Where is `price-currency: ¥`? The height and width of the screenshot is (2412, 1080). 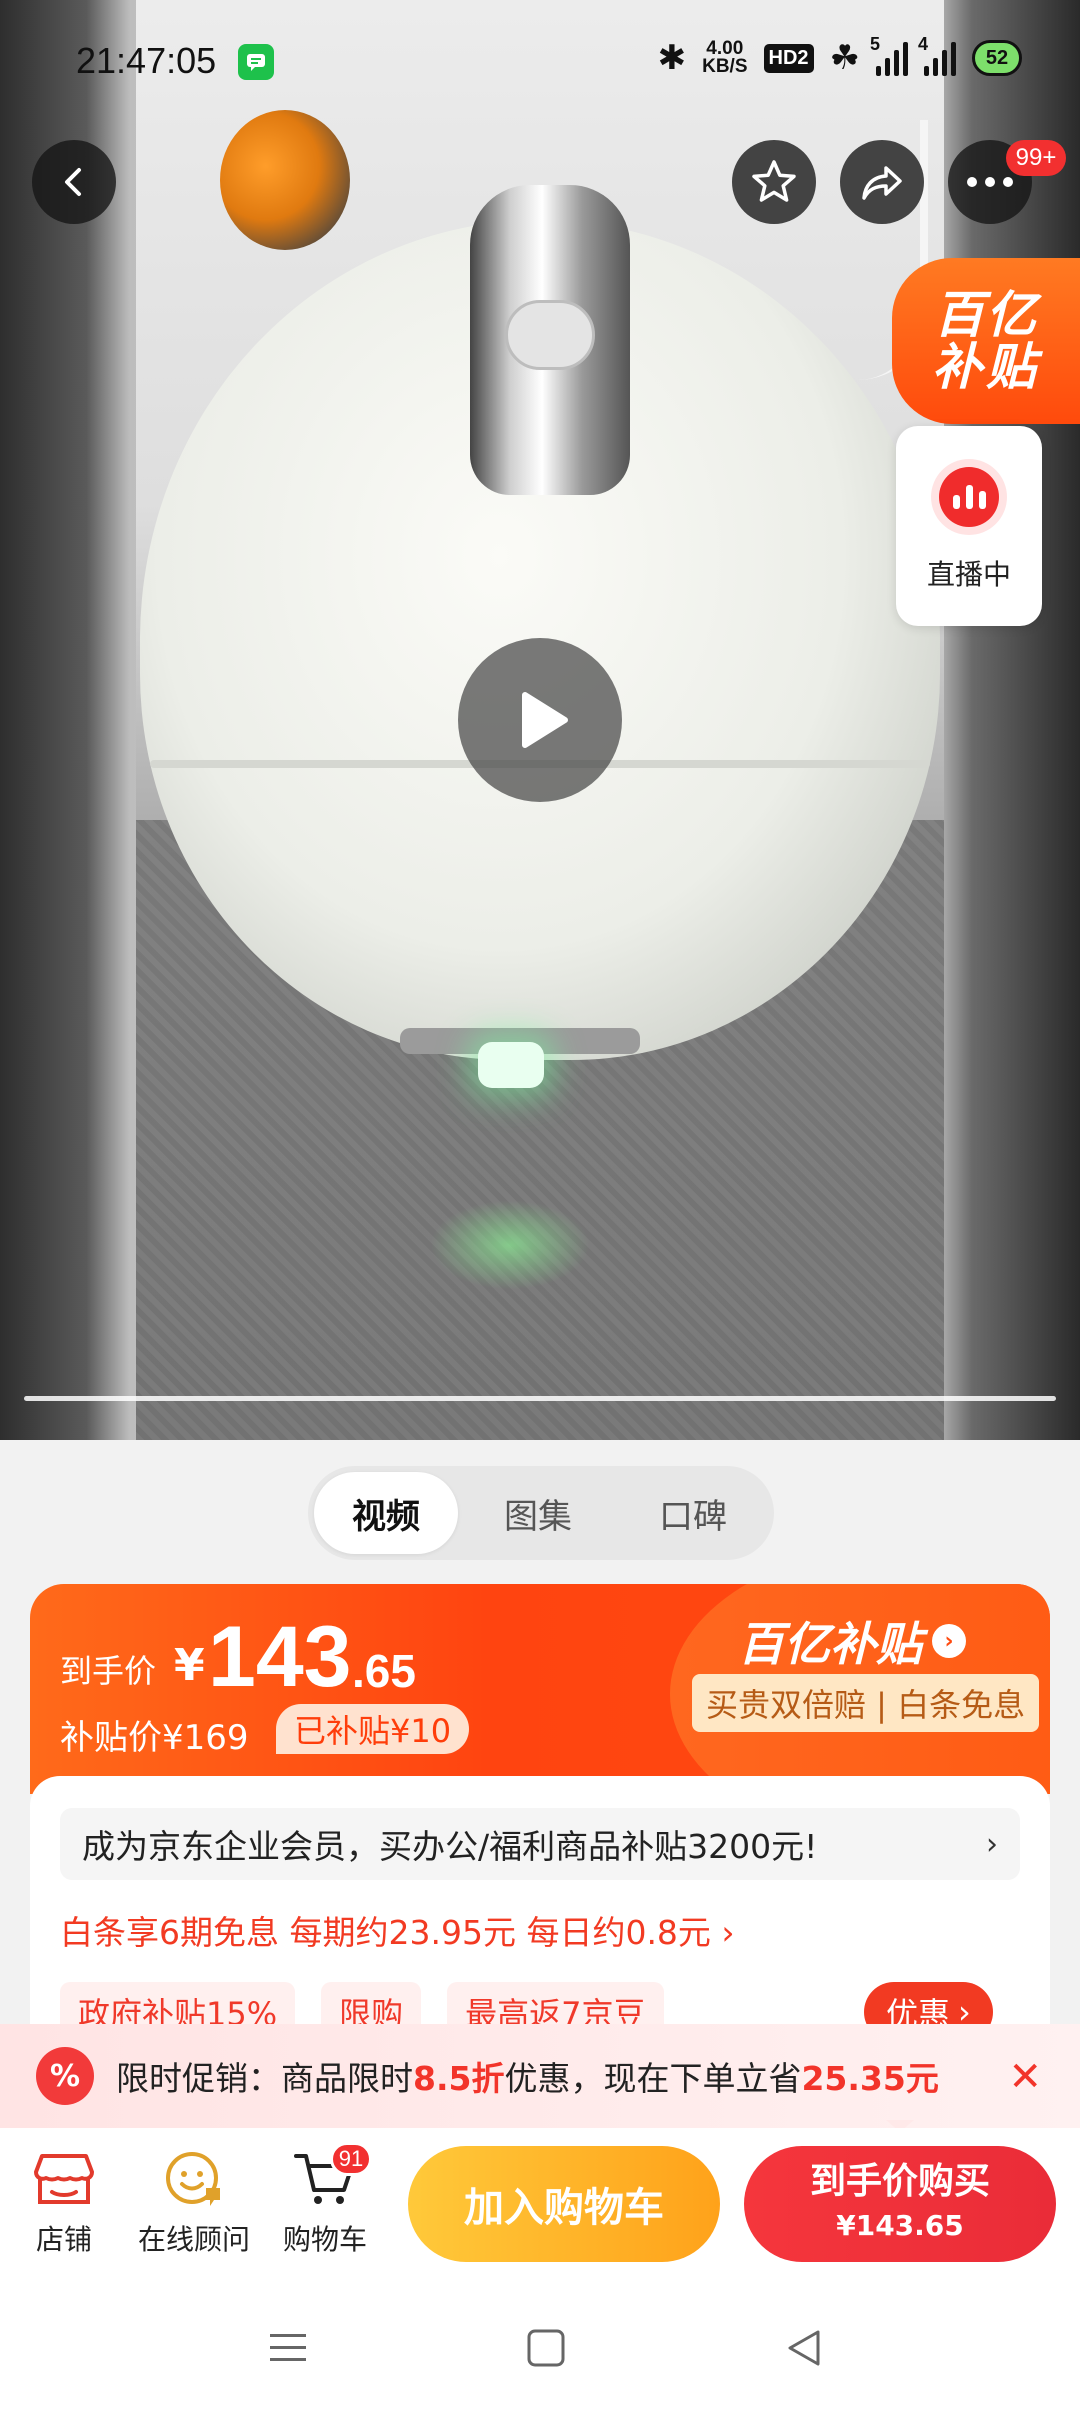 price-currency: ¥ is located at coordinates (189, 1665).